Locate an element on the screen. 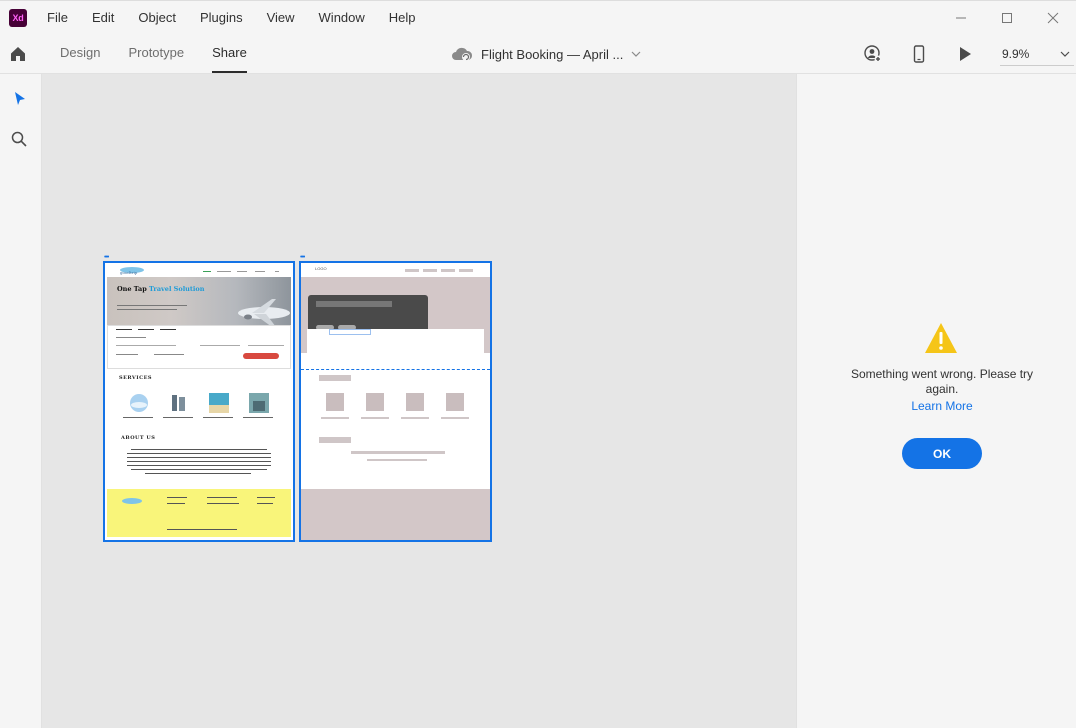 The width and height of the screenshot is (1076, 728). service-tour-image is located at coordinates (259, 403).